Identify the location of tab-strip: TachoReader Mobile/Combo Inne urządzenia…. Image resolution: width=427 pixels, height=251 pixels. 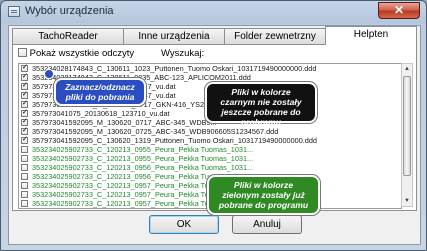
(214, 42).